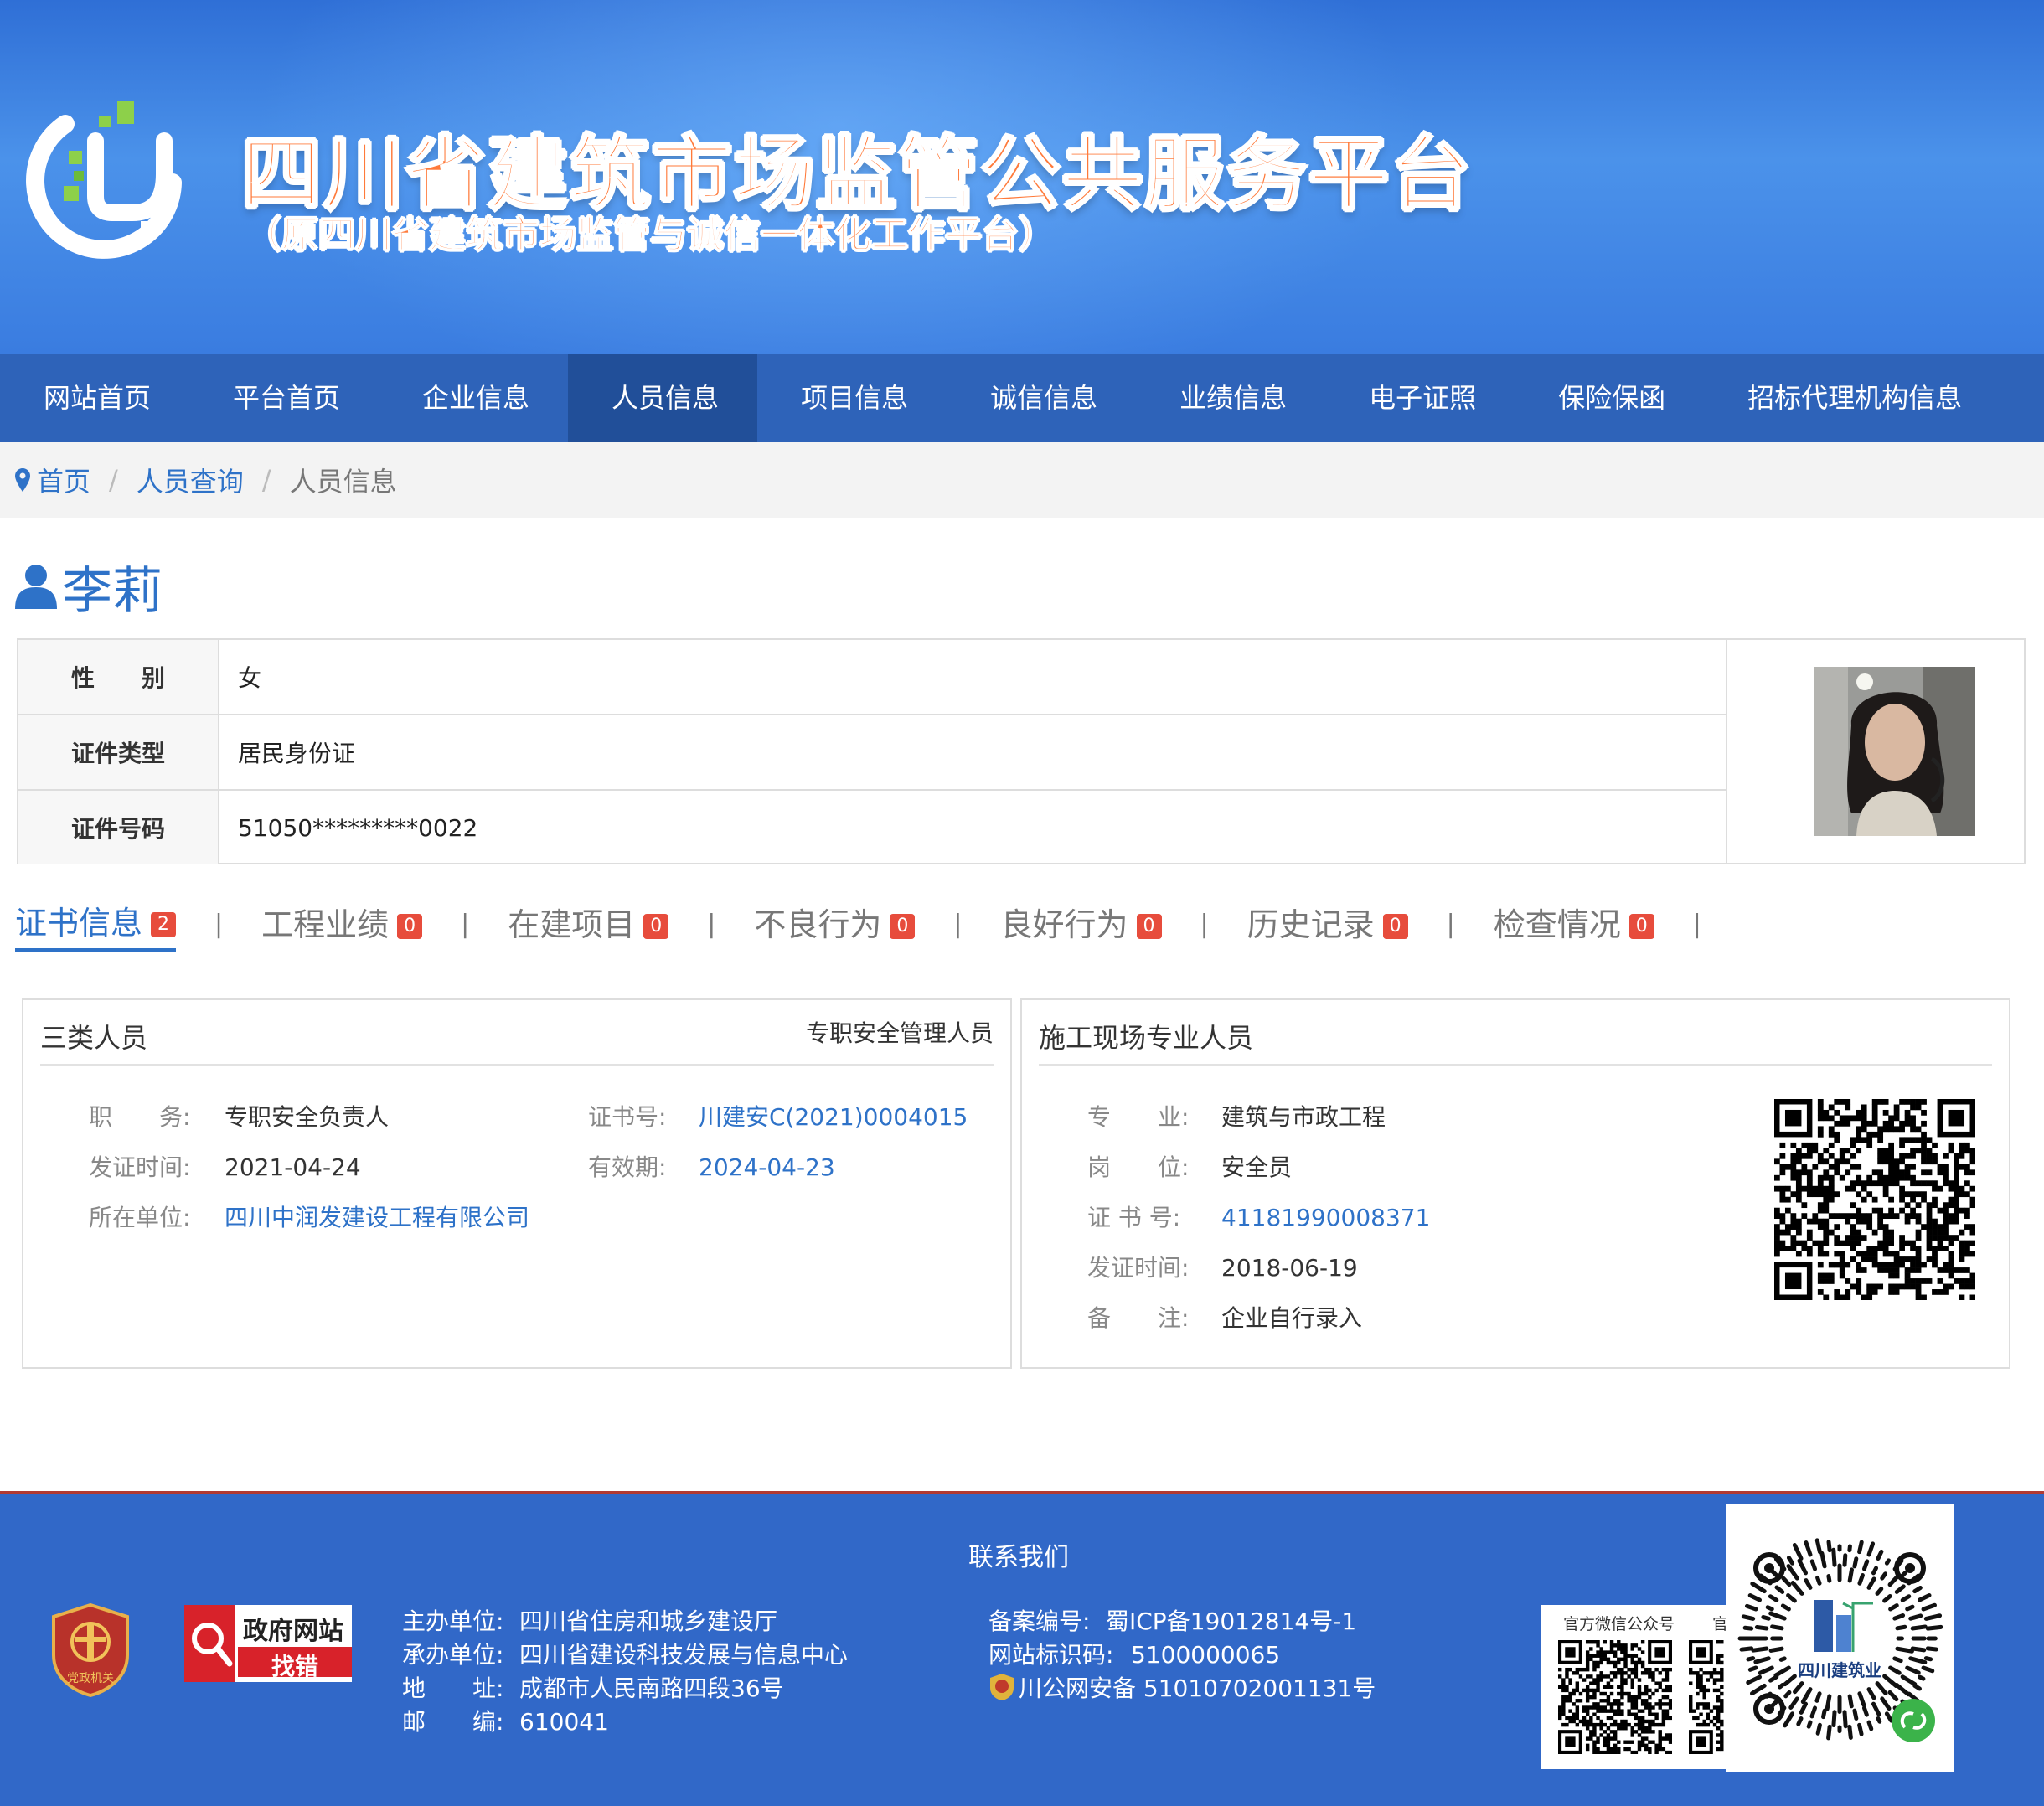 The image size is (2044, 1806). I want to click on tab-project-performance: 工程业绩 0, so click(342, 924).